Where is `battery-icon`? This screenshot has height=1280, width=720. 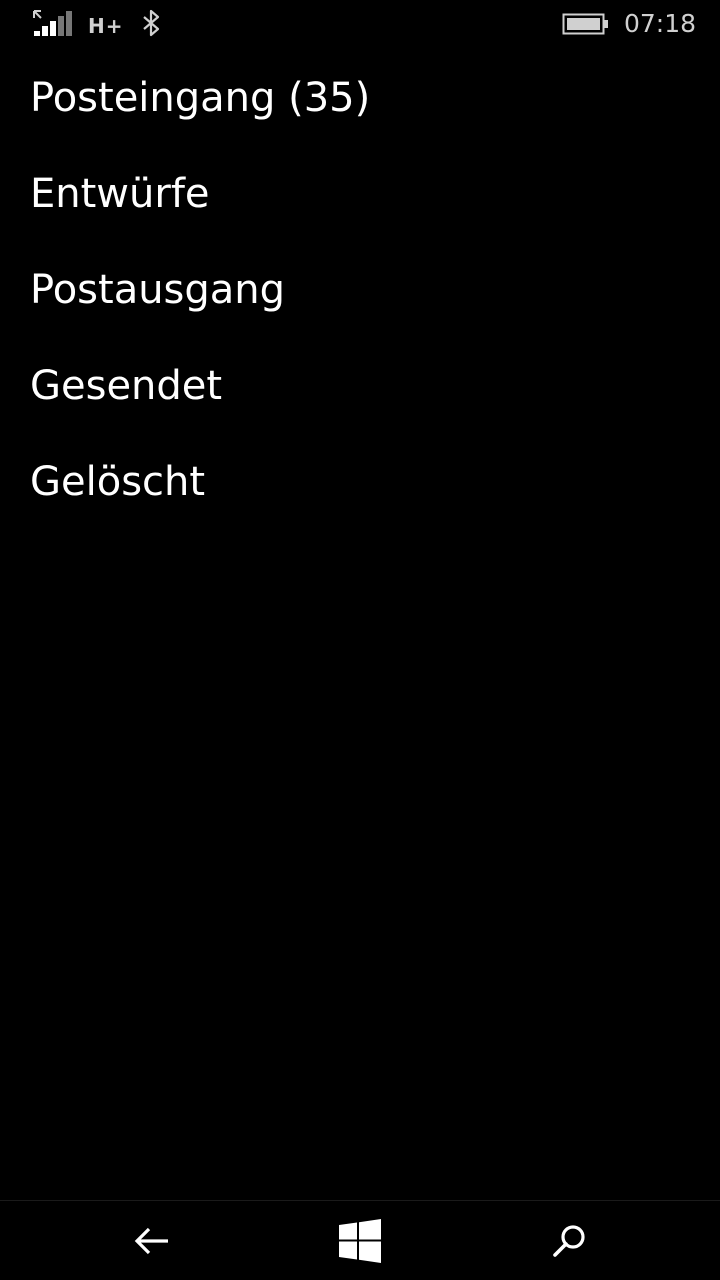
battery-icon is located at coordinates (585, 24).